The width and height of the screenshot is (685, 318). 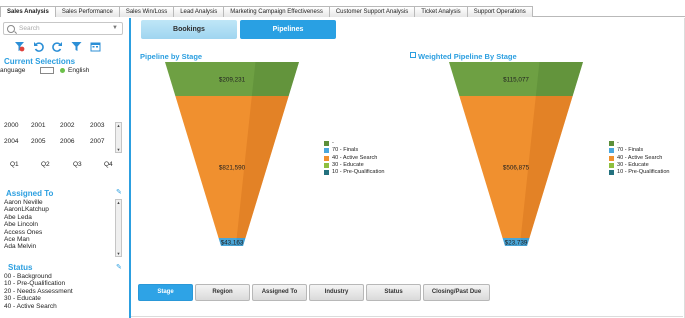 I want to click on list-item: Abe Lincoln, so click(x=26, y=224).